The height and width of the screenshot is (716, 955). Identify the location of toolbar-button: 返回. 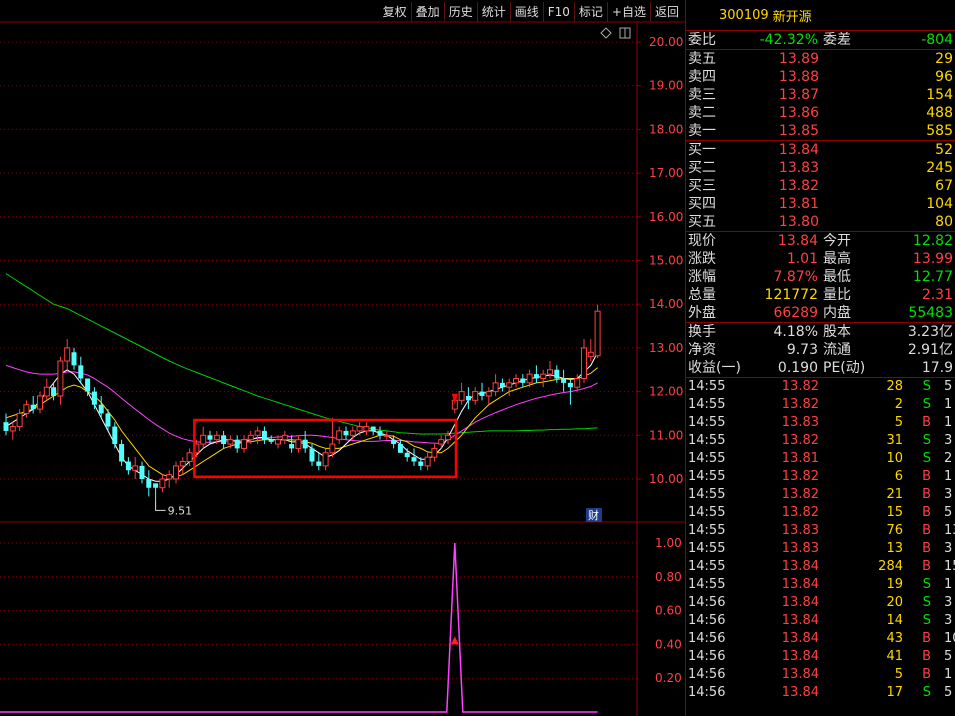
(666, 12).